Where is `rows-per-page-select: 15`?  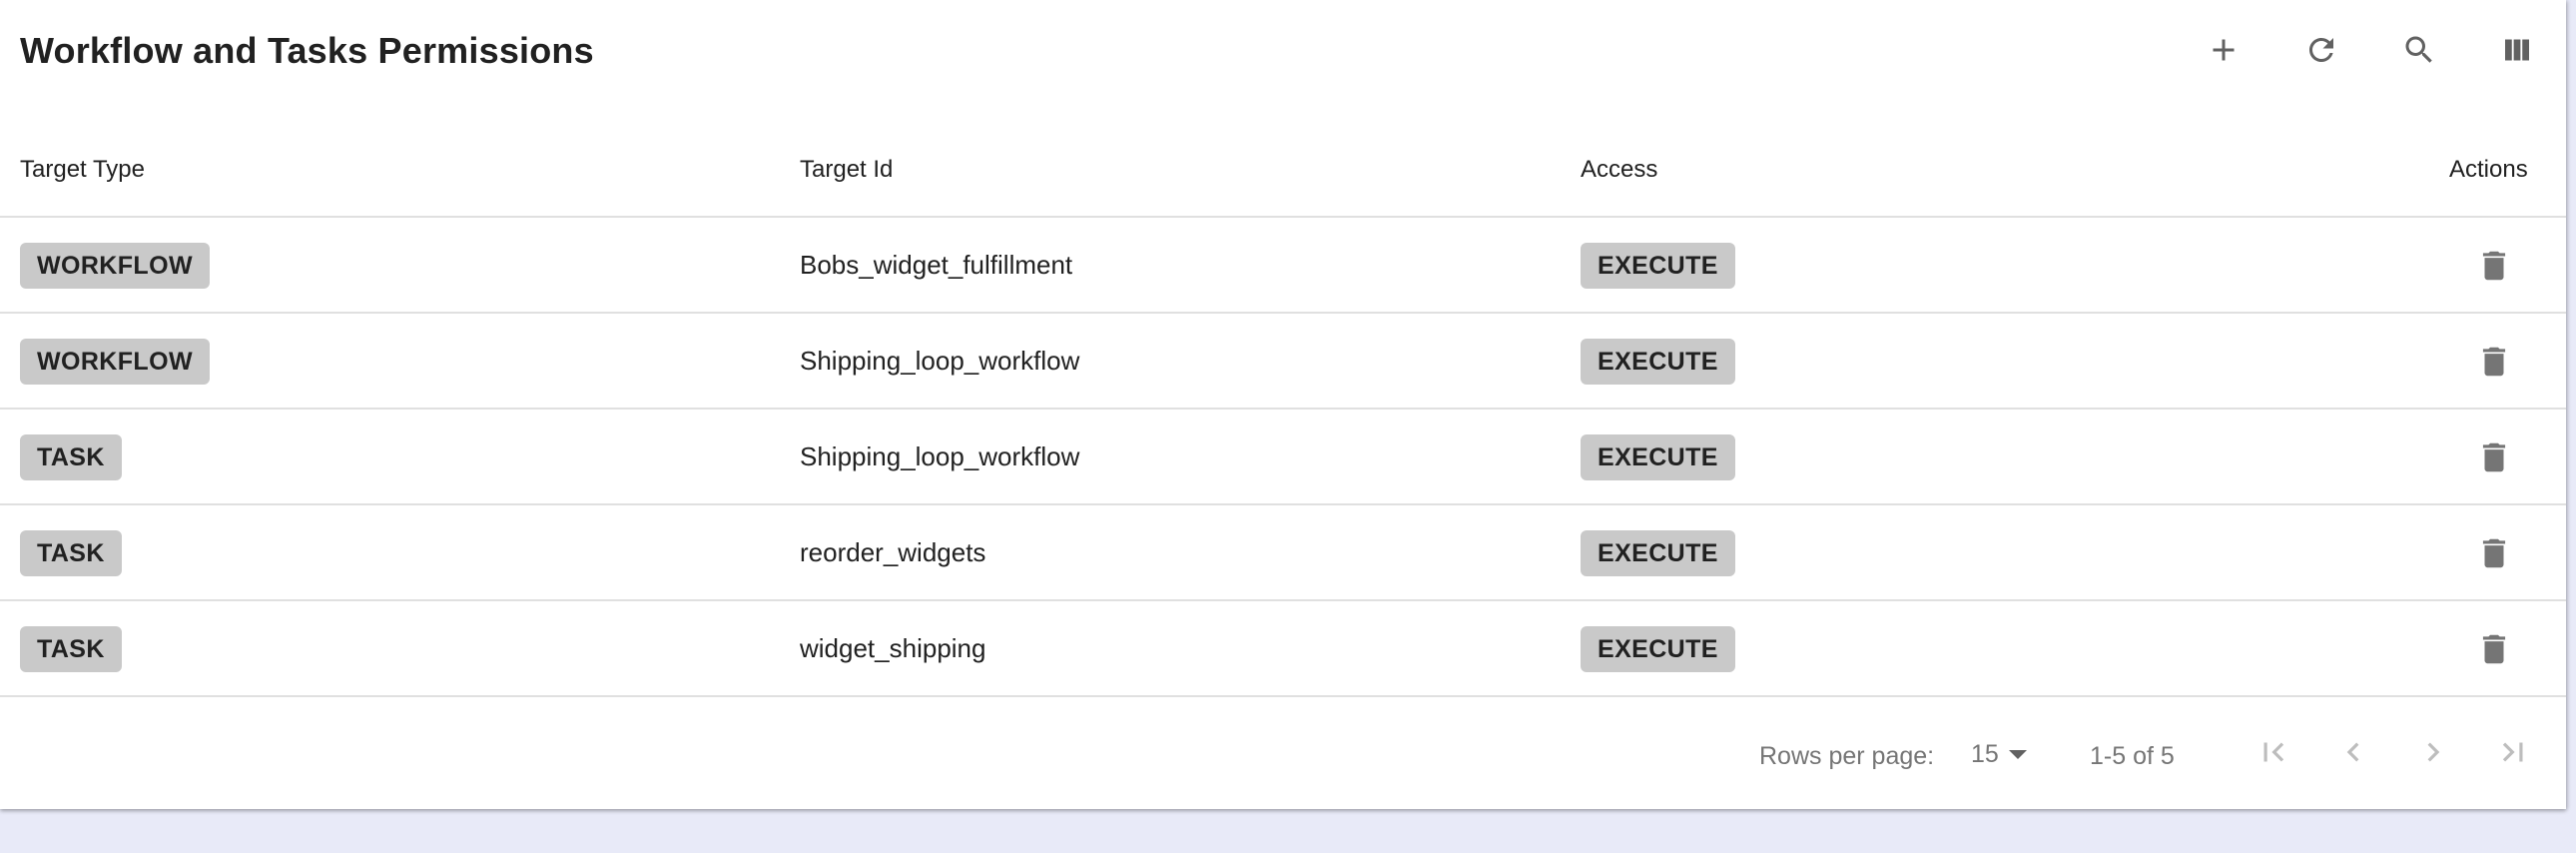
rows-per-page-select: 15 is located at coordinates (1999, 754).